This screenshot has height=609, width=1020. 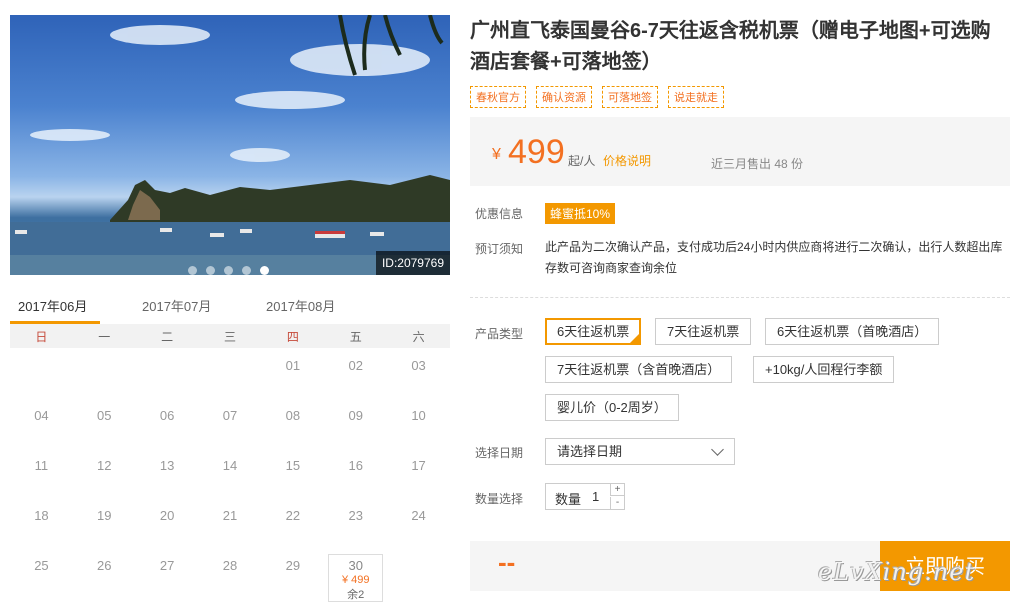 I want to click on calendar-weekday-header: 日 一 二 三 四 五 六, so click(x=230, y=336).